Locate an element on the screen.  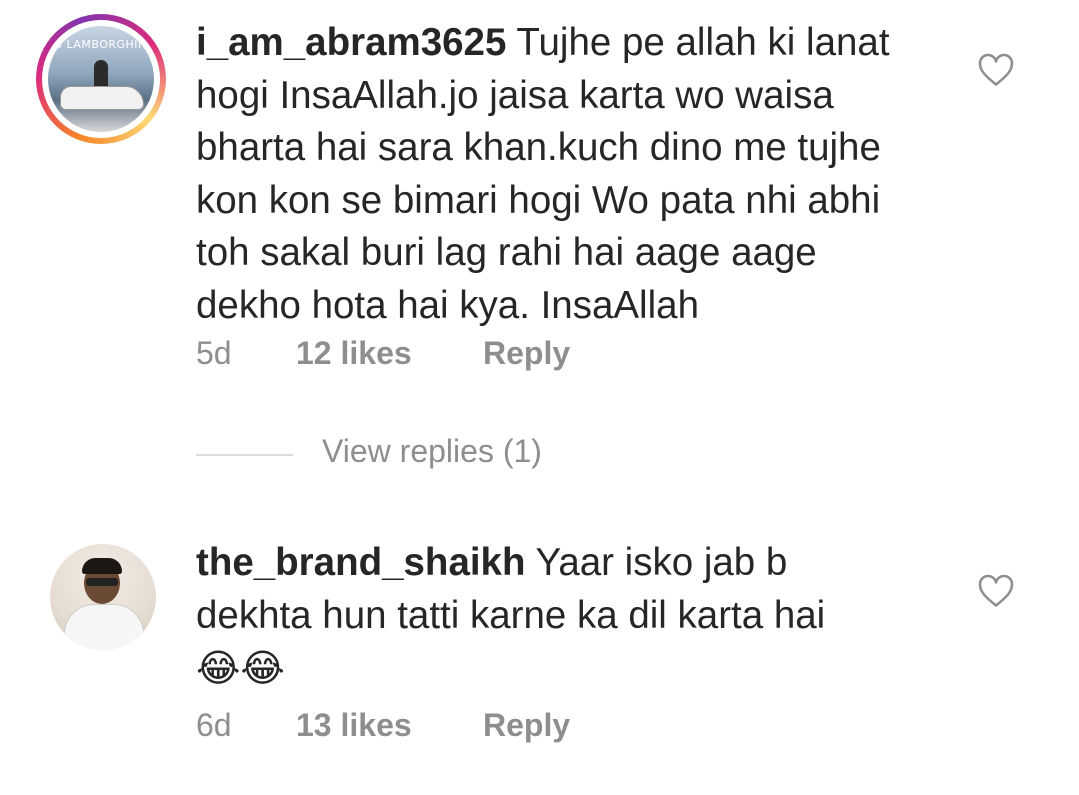
story-ring: 'S LAMBORGHINI is located at coordinates (101, 79).